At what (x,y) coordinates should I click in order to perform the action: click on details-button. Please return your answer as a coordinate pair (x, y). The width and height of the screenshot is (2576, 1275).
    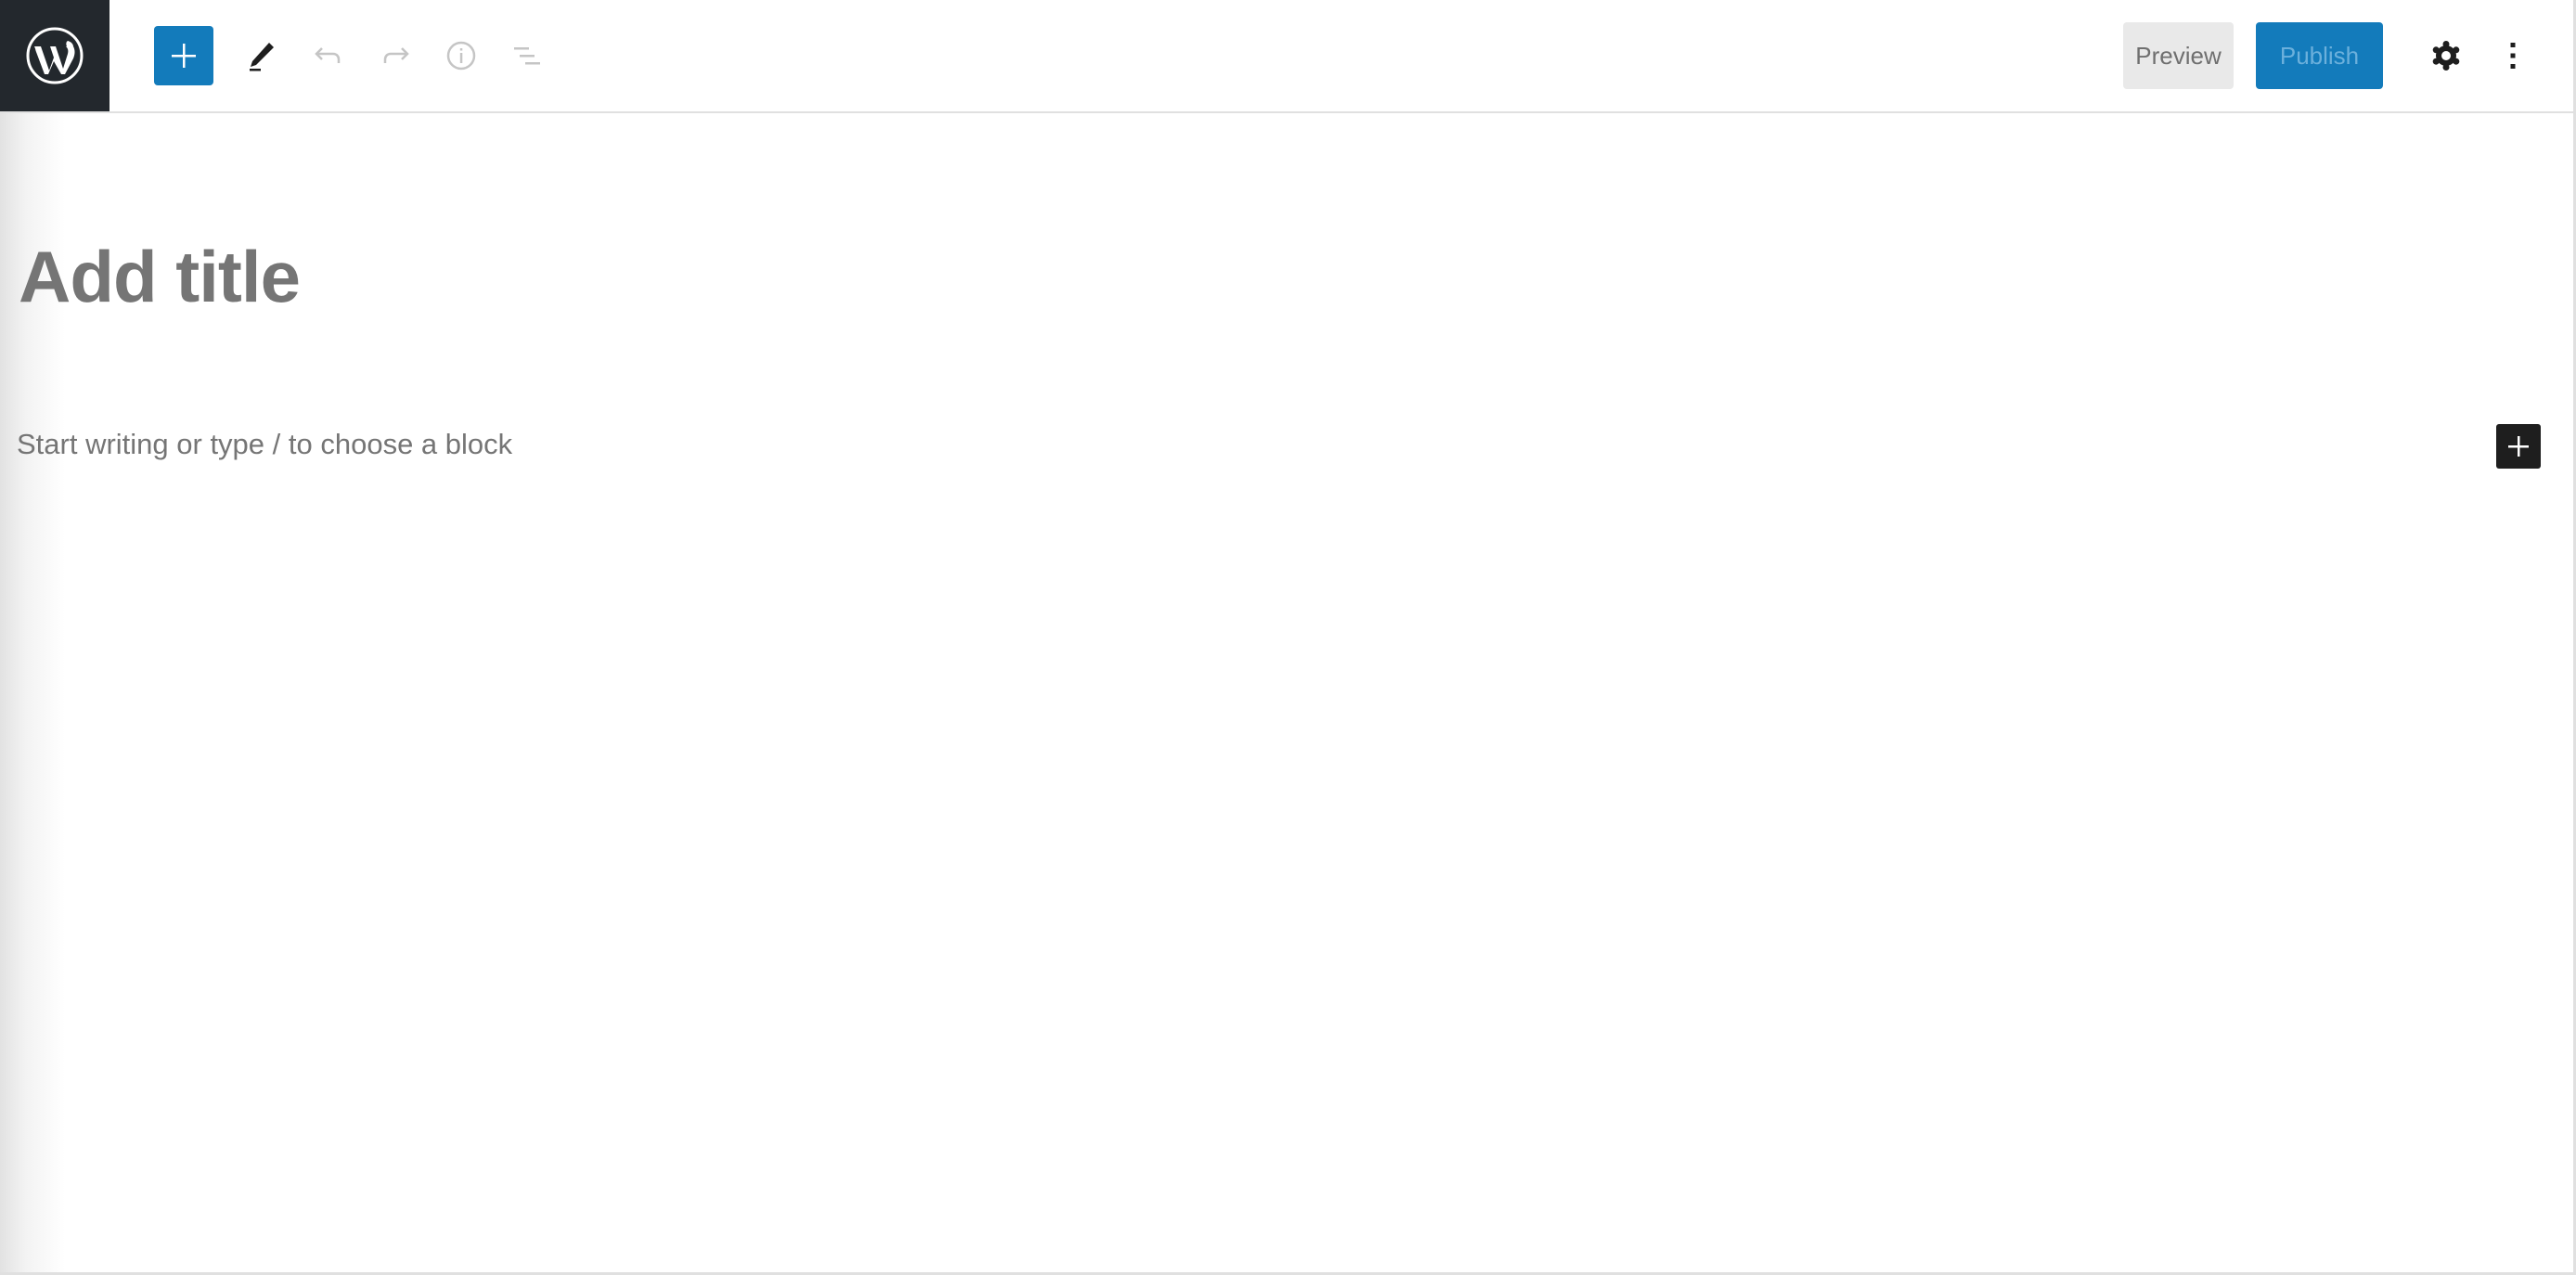
    Looking at the image, I should click on (461, 55).